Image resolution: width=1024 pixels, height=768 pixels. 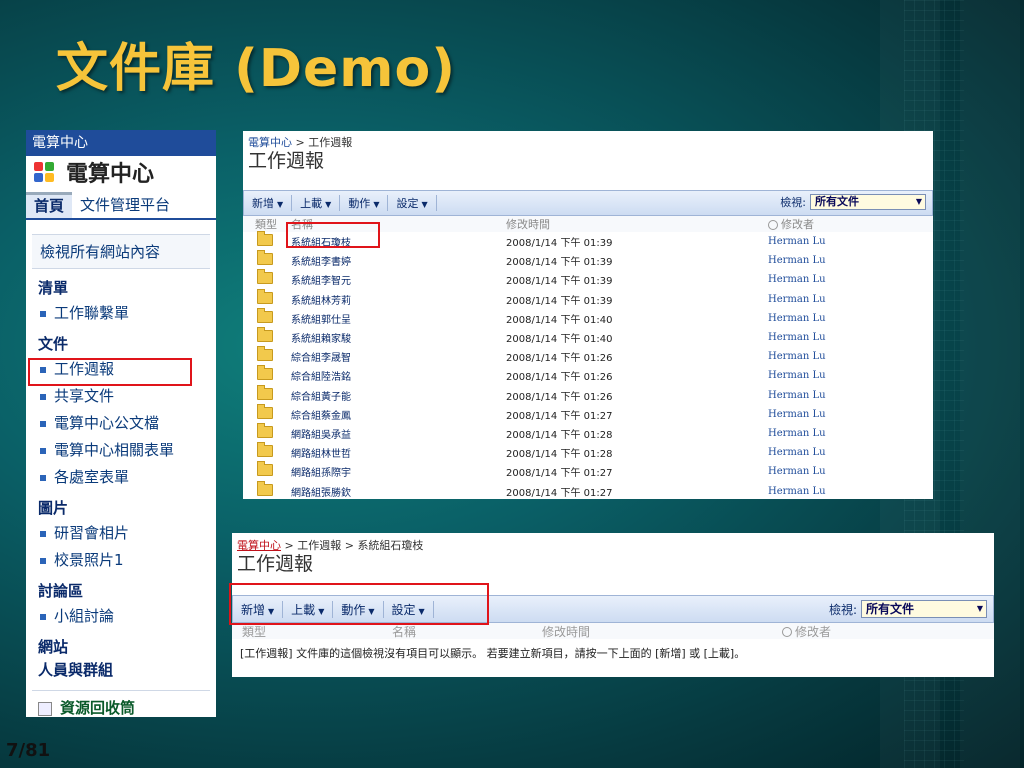 What do you see at coordinates (110, 174) in the screenshot?
I see `site-title: 電算中心` at bounding box center [110, 174].